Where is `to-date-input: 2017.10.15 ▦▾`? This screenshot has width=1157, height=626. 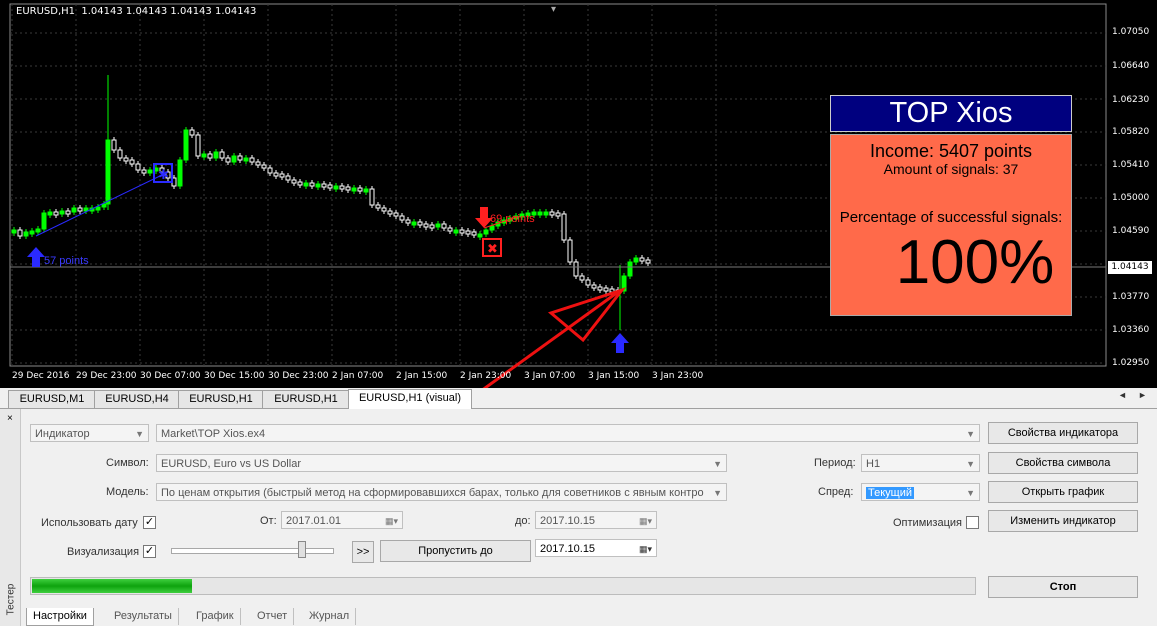
to-date-input: 2017.10.15 ▦▾ is located at coordinates (596, 520).